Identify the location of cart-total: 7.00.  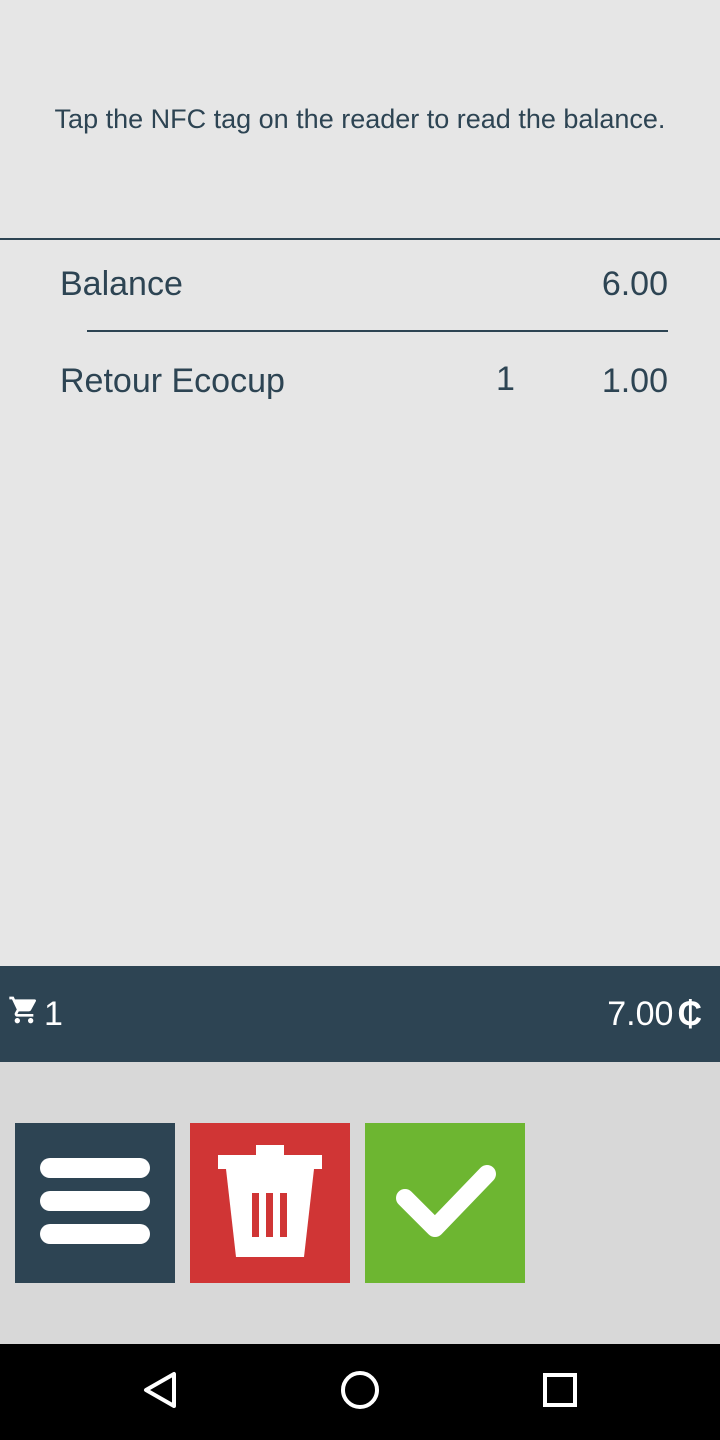
(640, 1013).